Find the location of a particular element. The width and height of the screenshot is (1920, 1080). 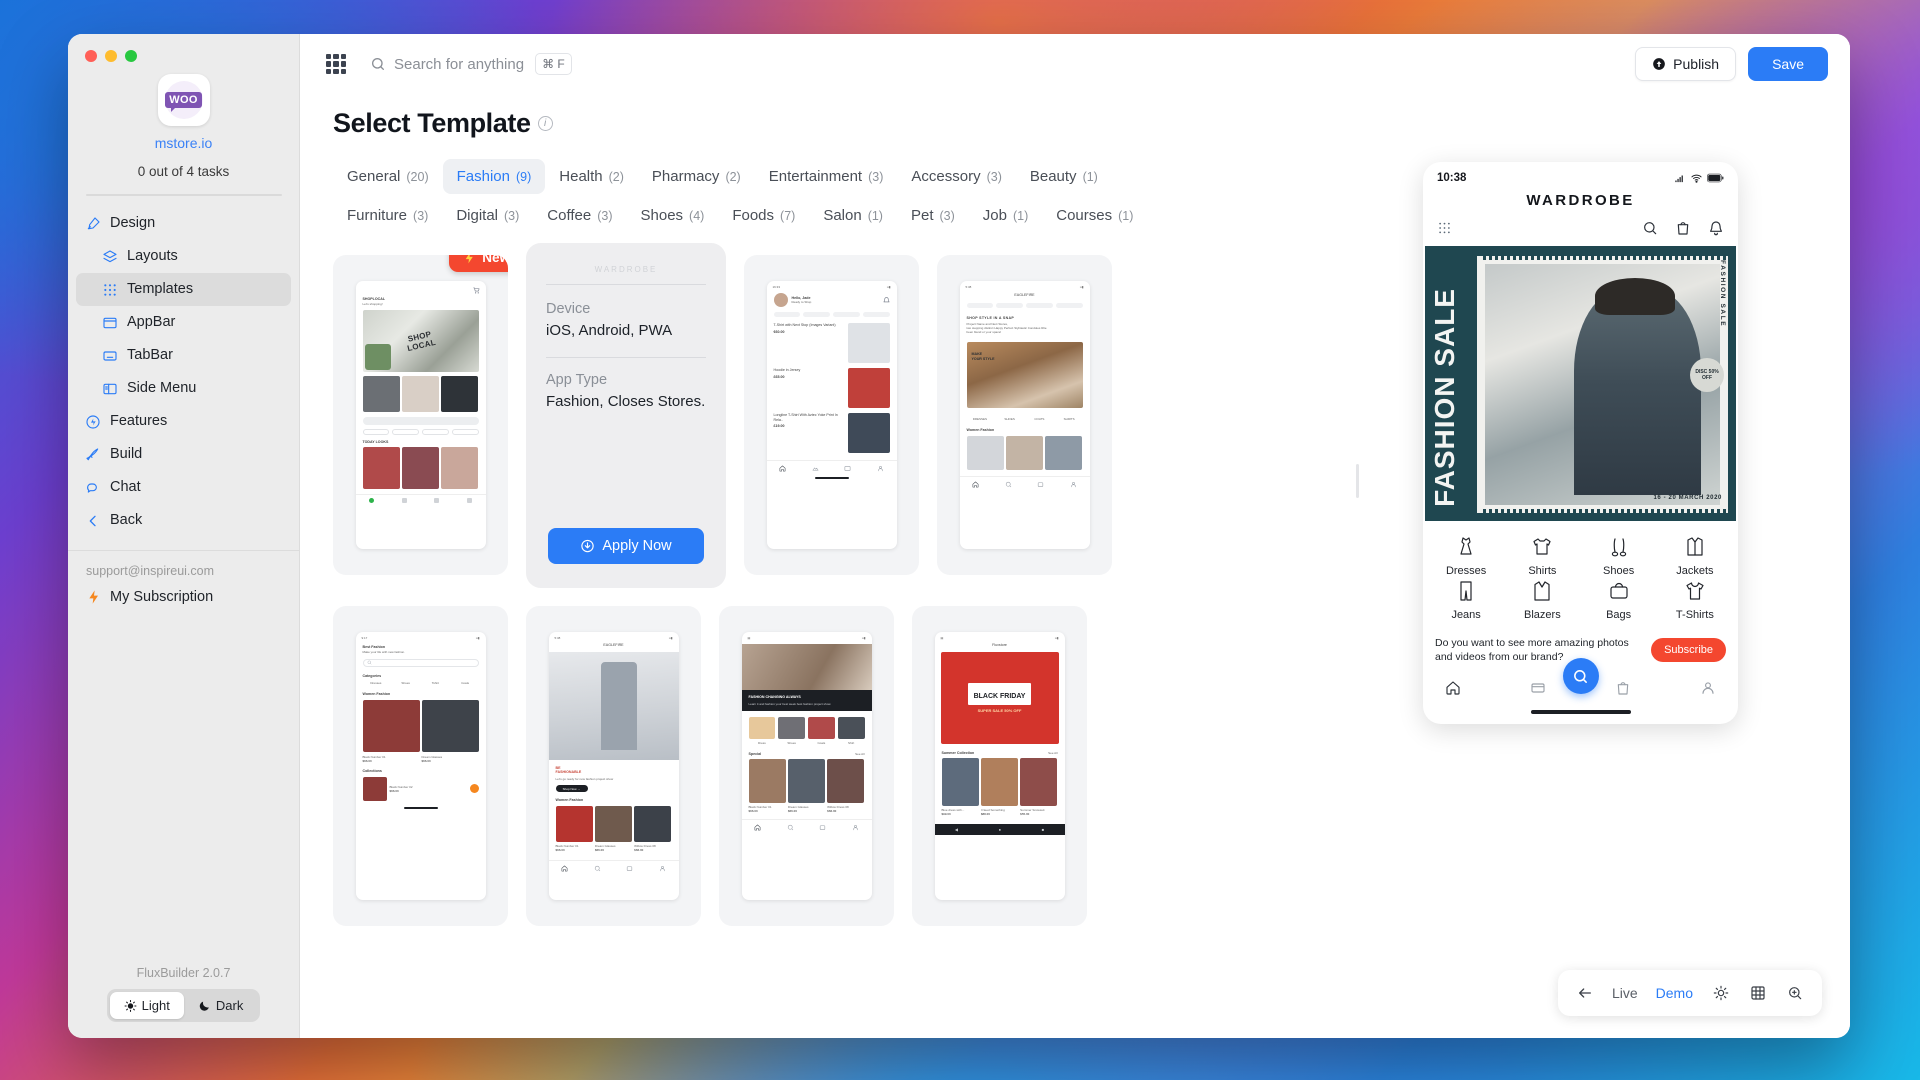

search-input: Search for anything ⌘ F is located at coordinates (471, 64).